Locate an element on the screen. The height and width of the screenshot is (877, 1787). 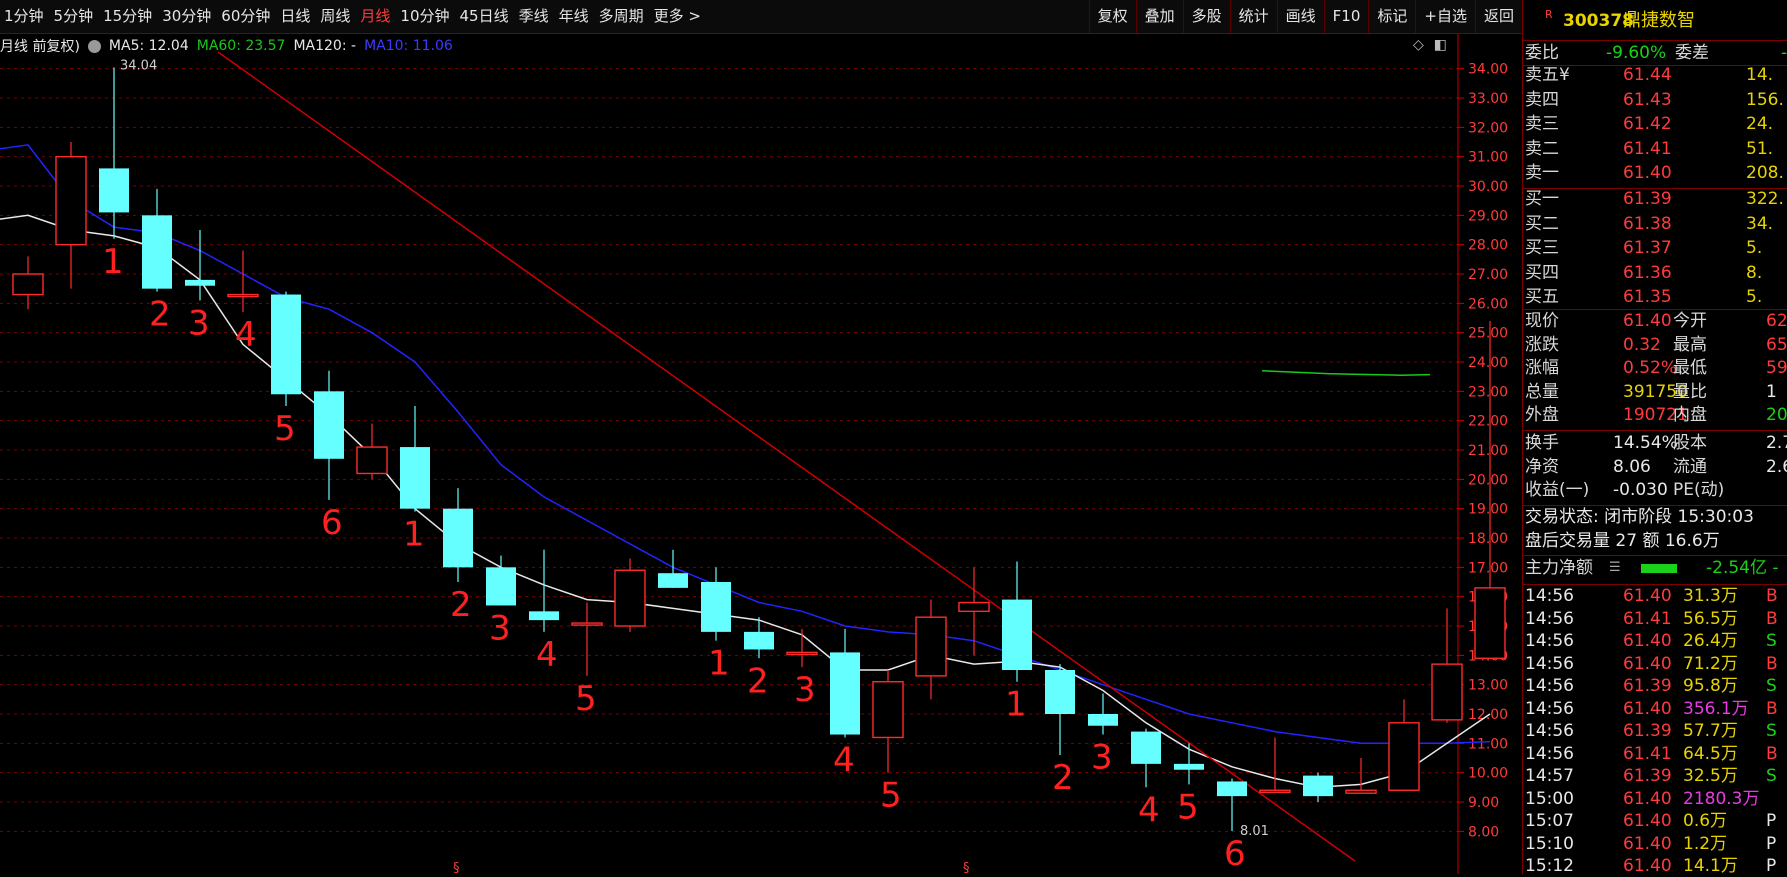
quote-value-2: 59 is located at coordinates (1776, 368).